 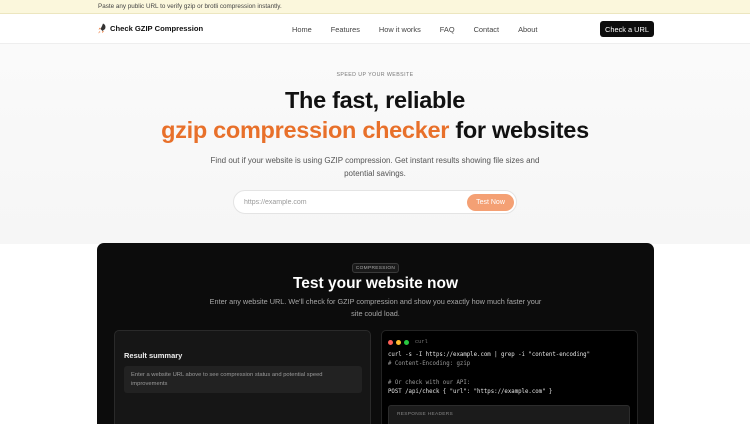 I want to click on nav-link-contact: Contact, so click(x=486, y=29).